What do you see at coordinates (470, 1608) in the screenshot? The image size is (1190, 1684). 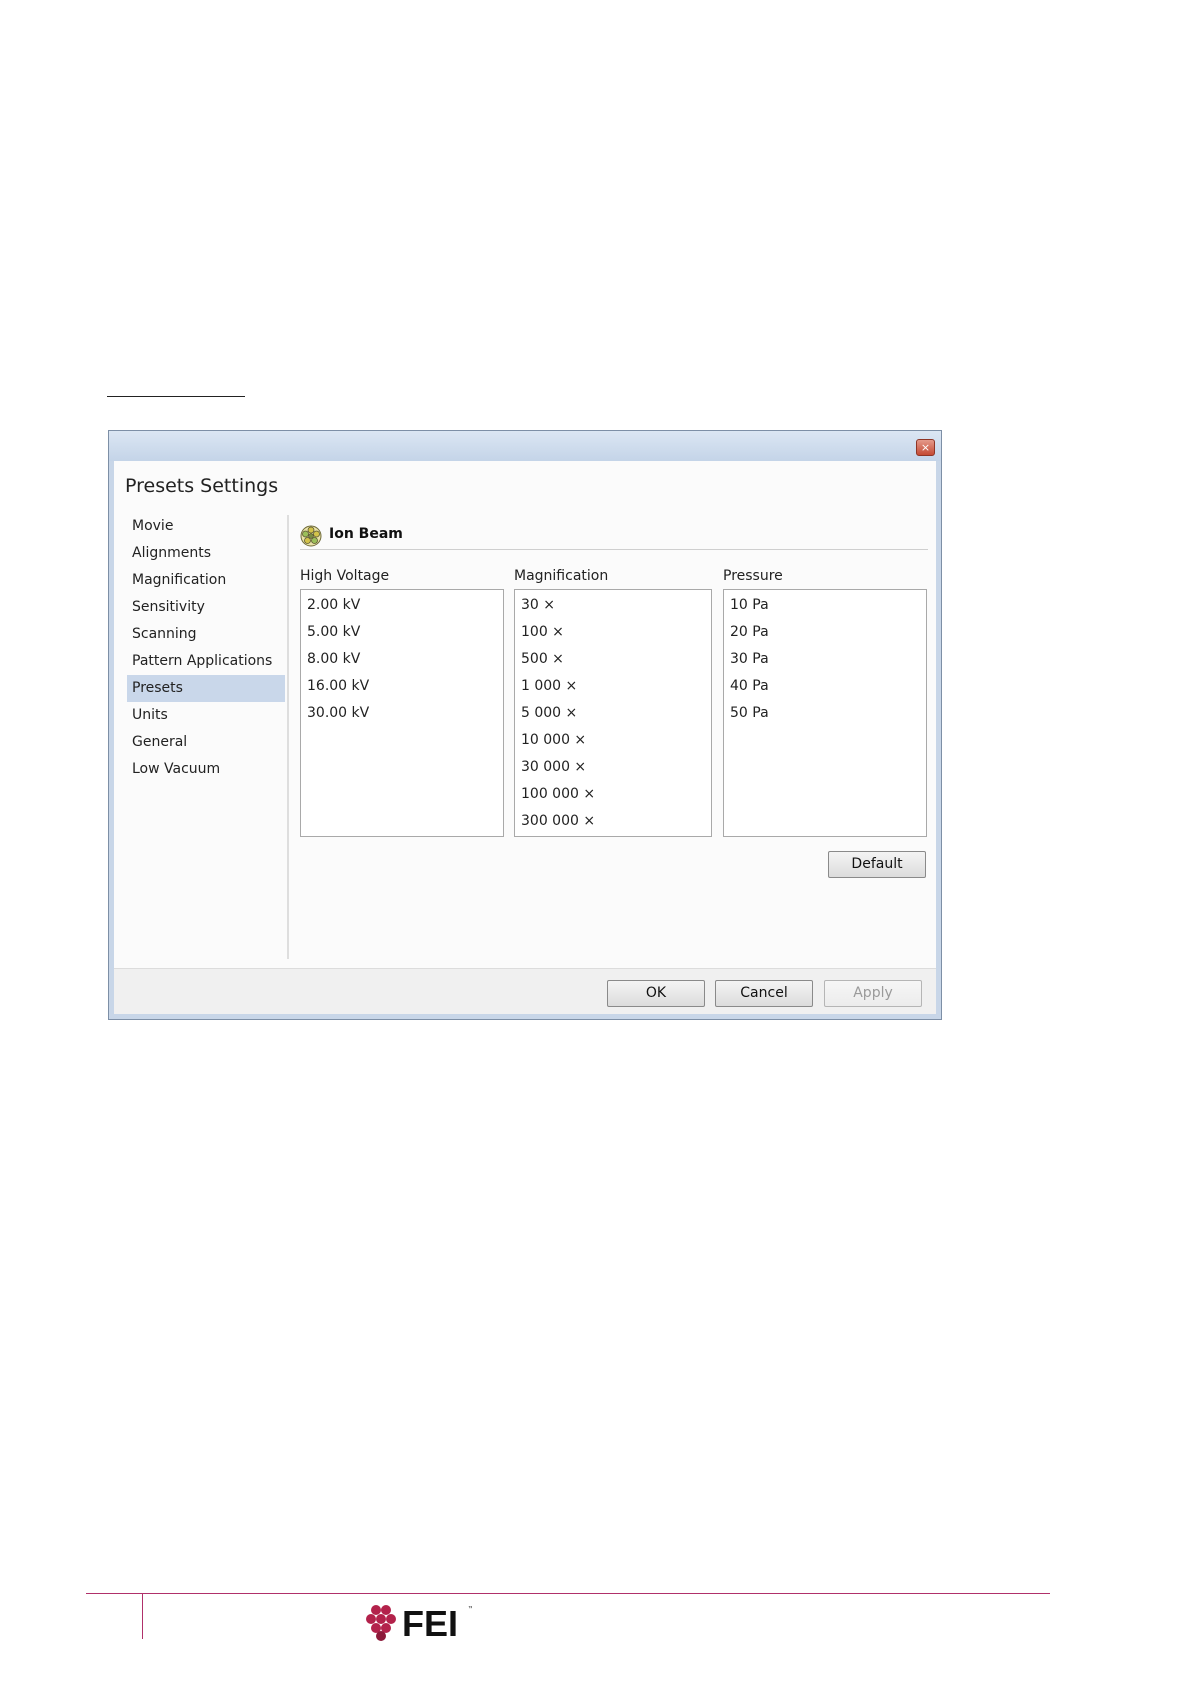 I see `svg-text: ™` at bounding box center [470, 1608].